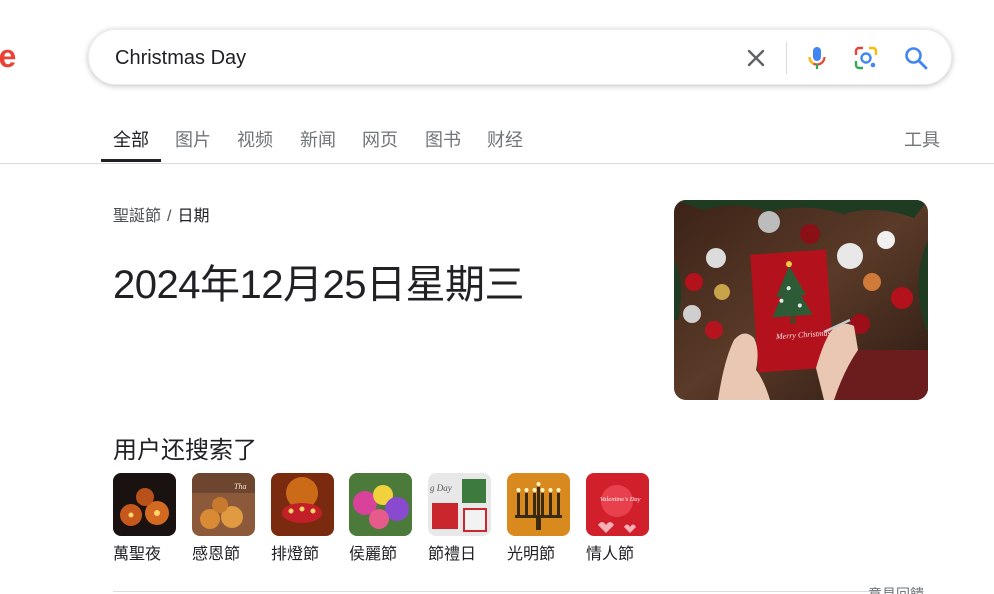 This screenshot has width=994, height=594. Describe the element at coordinates (137, 216) in the screenshot. I see `breadcrumb-root: 聖誕節` at that location.